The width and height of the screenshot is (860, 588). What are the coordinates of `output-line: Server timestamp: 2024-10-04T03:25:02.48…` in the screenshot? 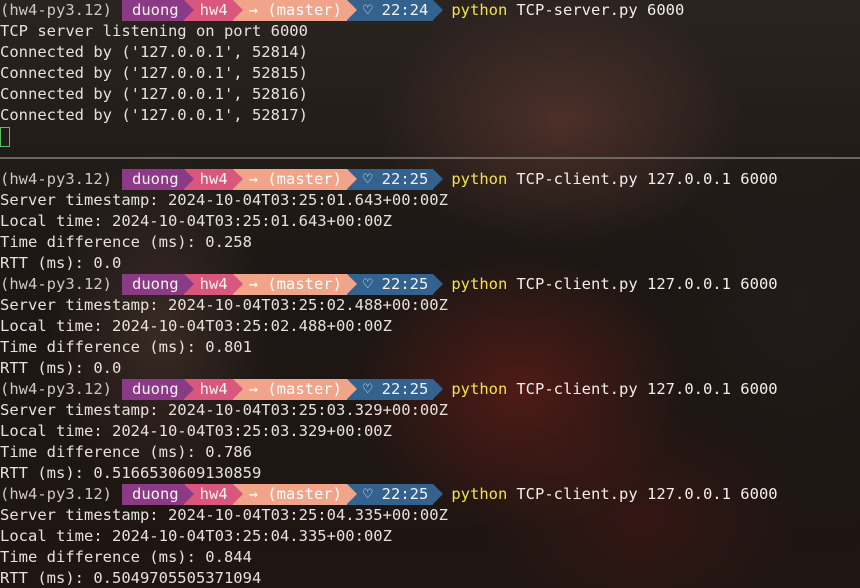 It's located at (224, 305).